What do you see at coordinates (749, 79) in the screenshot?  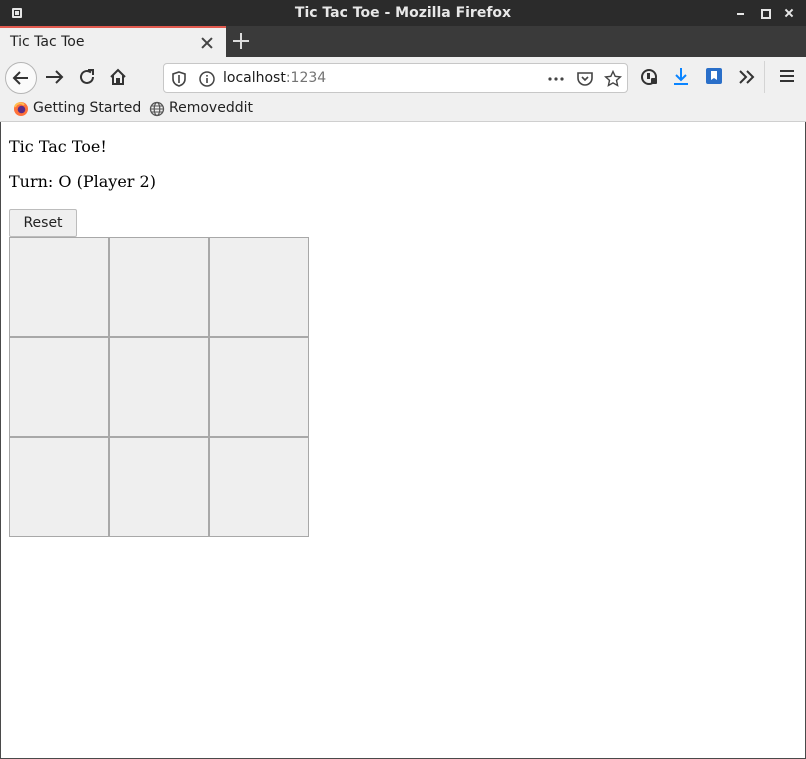 I see `overflow-icon` at bounding box center [749, 79].